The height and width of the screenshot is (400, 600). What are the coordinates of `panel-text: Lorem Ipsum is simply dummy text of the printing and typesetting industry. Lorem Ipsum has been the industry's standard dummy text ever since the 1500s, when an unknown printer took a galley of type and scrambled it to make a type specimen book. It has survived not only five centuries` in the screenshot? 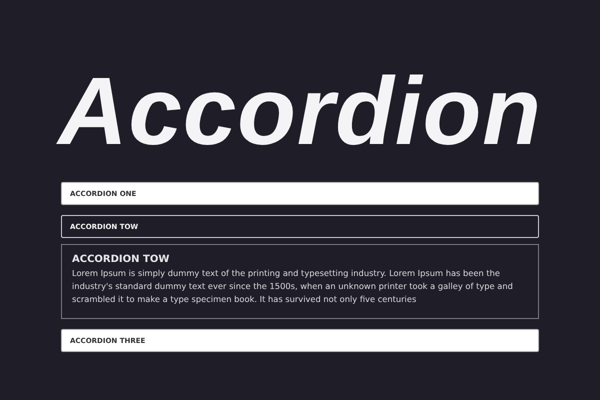 It's located at (293, 286).